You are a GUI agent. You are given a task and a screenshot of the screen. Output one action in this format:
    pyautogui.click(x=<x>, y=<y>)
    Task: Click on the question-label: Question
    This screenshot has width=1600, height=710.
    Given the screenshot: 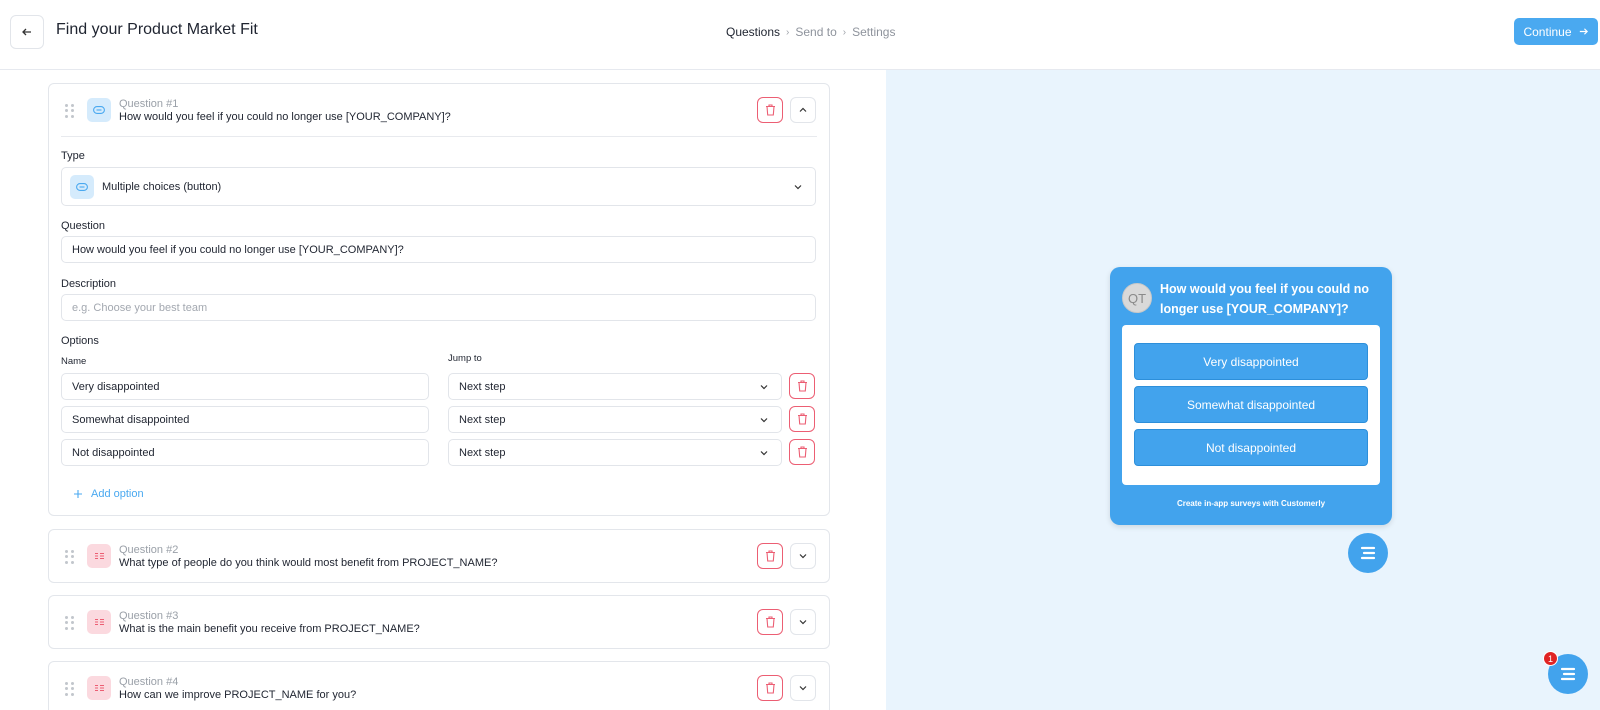 What is the action you would take?
    pyautogui.click(x=83, y=226)
    